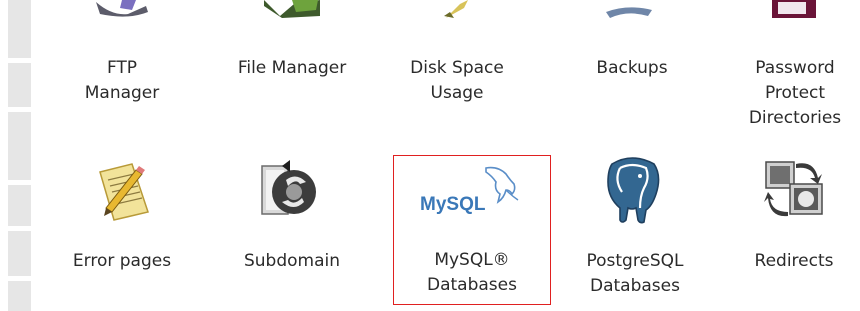 This screenshot has width=860, height=311. I want to click on postgresql-databases-label: PostgreSQL Databases, so click(635, 273).